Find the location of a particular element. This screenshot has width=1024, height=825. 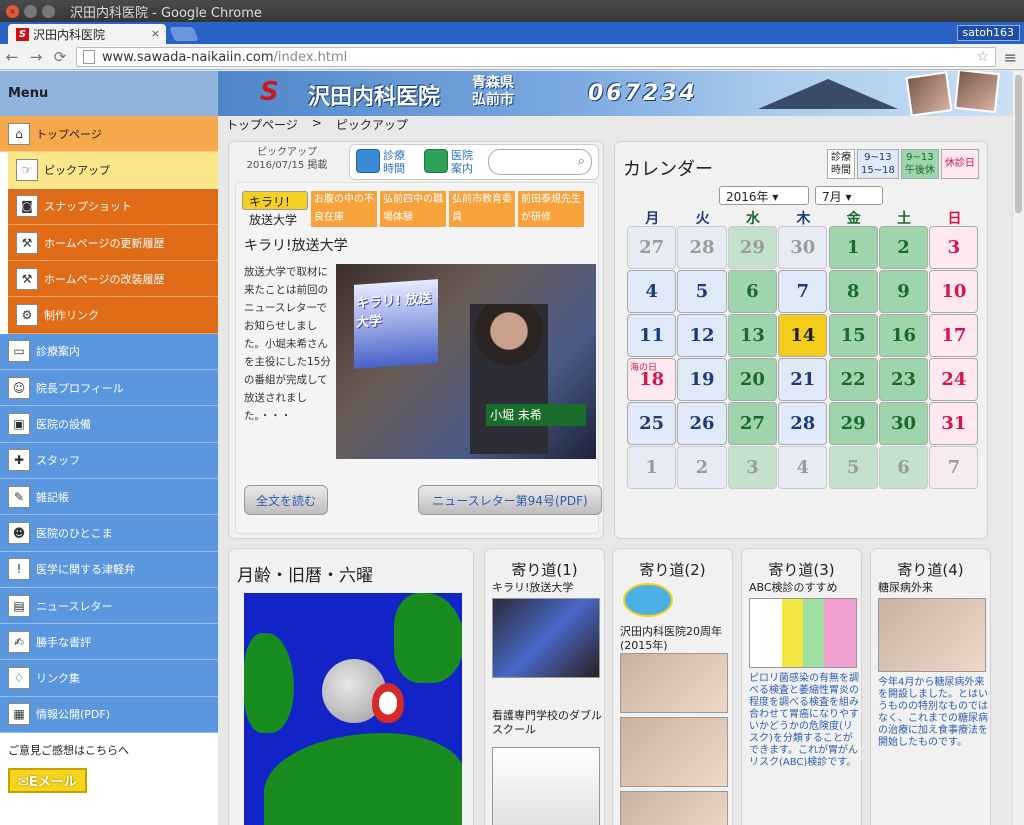

calendar-day: 19 is located at coordinates (702, 379).